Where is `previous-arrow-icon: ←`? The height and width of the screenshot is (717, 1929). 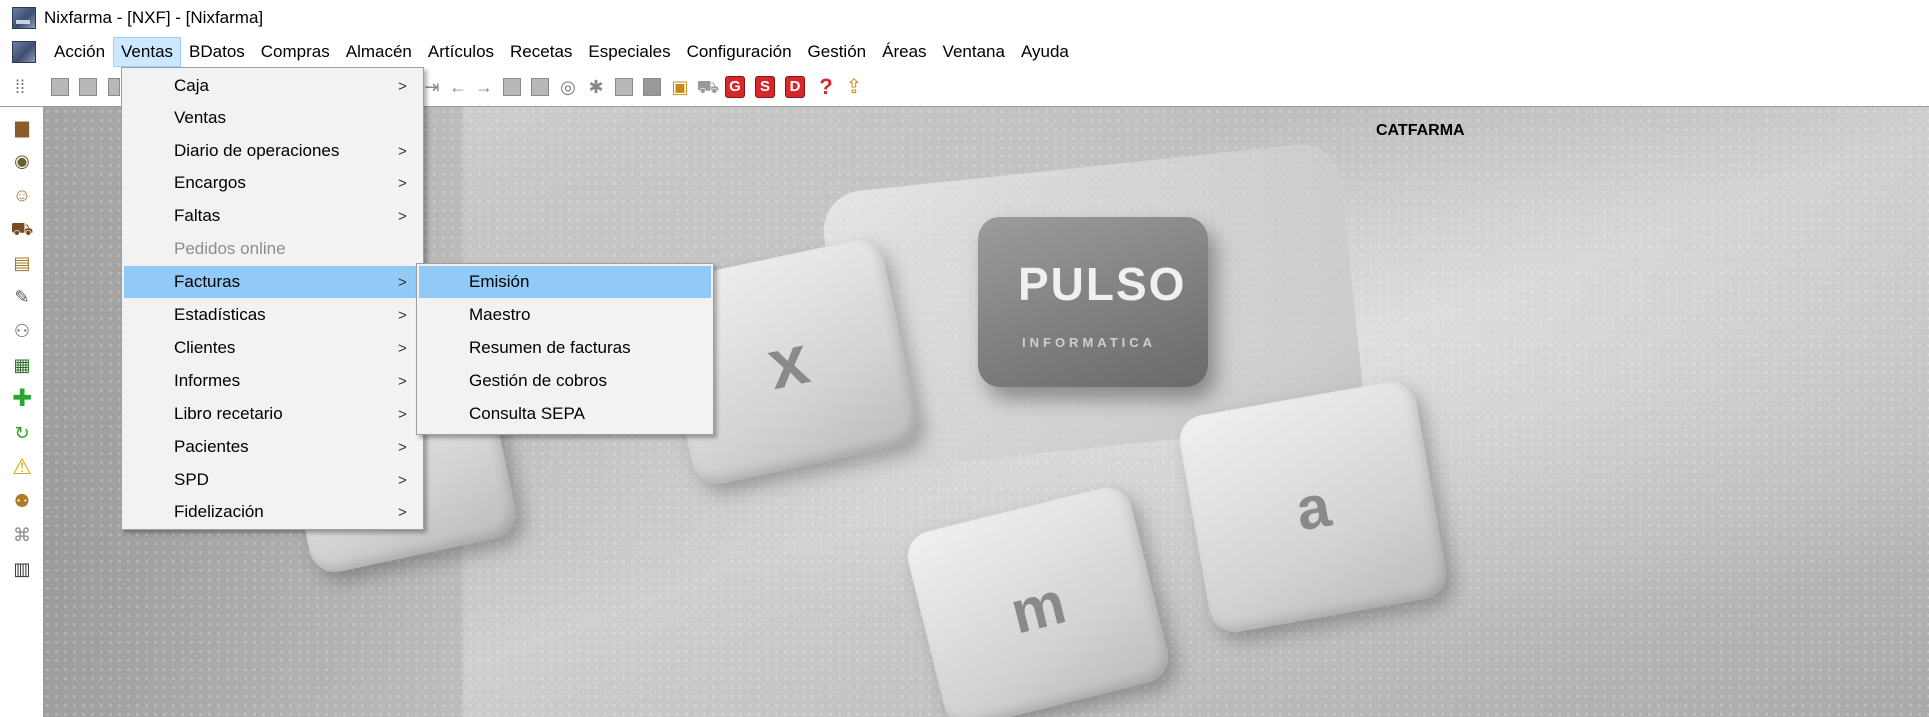
previous-arrow-icon: ← is located at coordinates (458, 87).